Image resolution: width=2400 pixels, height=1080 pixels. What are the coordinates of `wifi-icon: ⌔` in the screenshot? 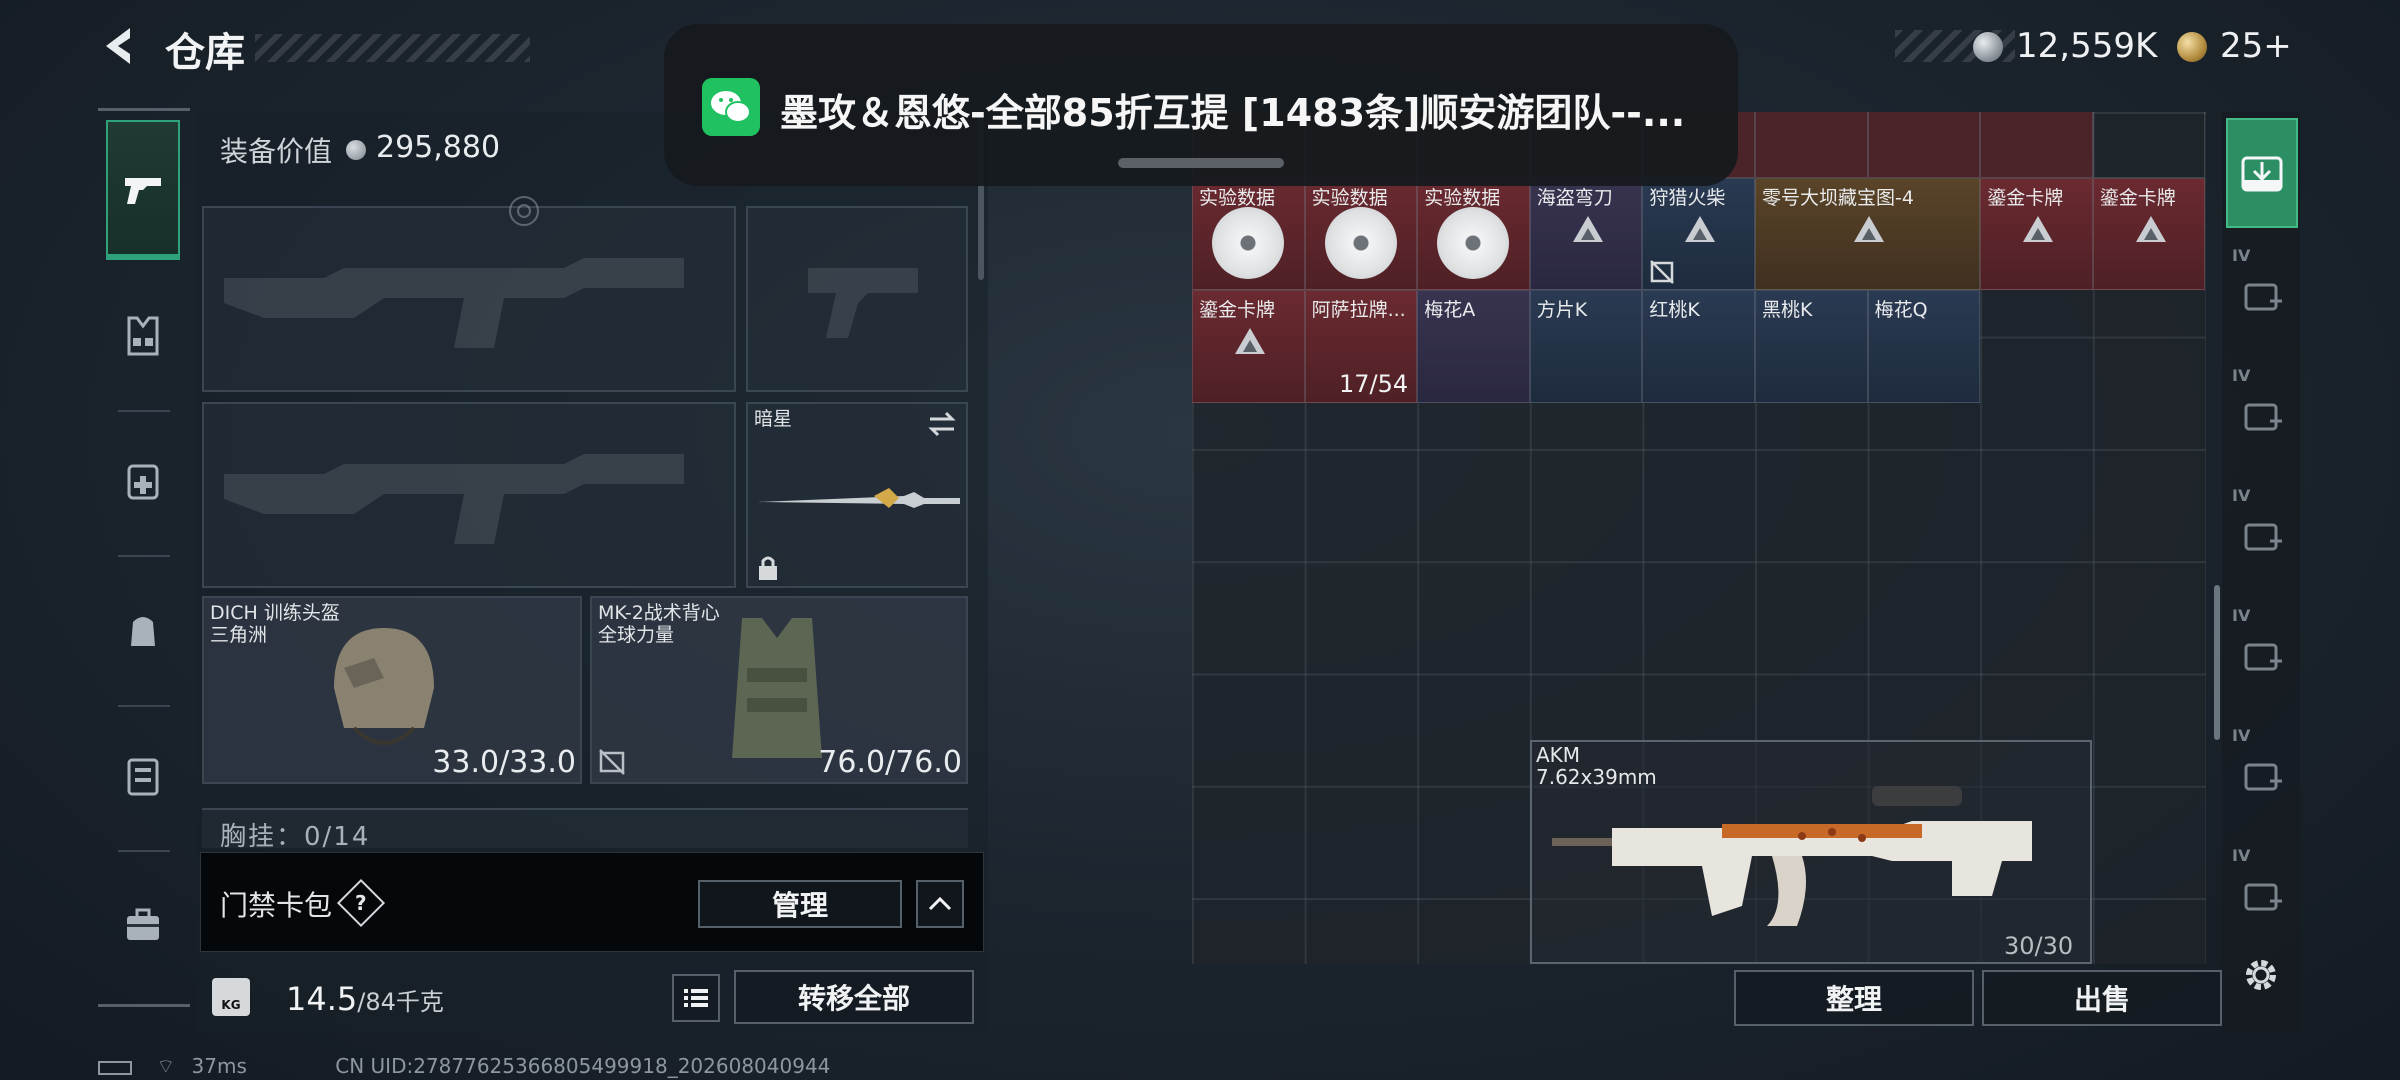 It's located at (166, 1066).